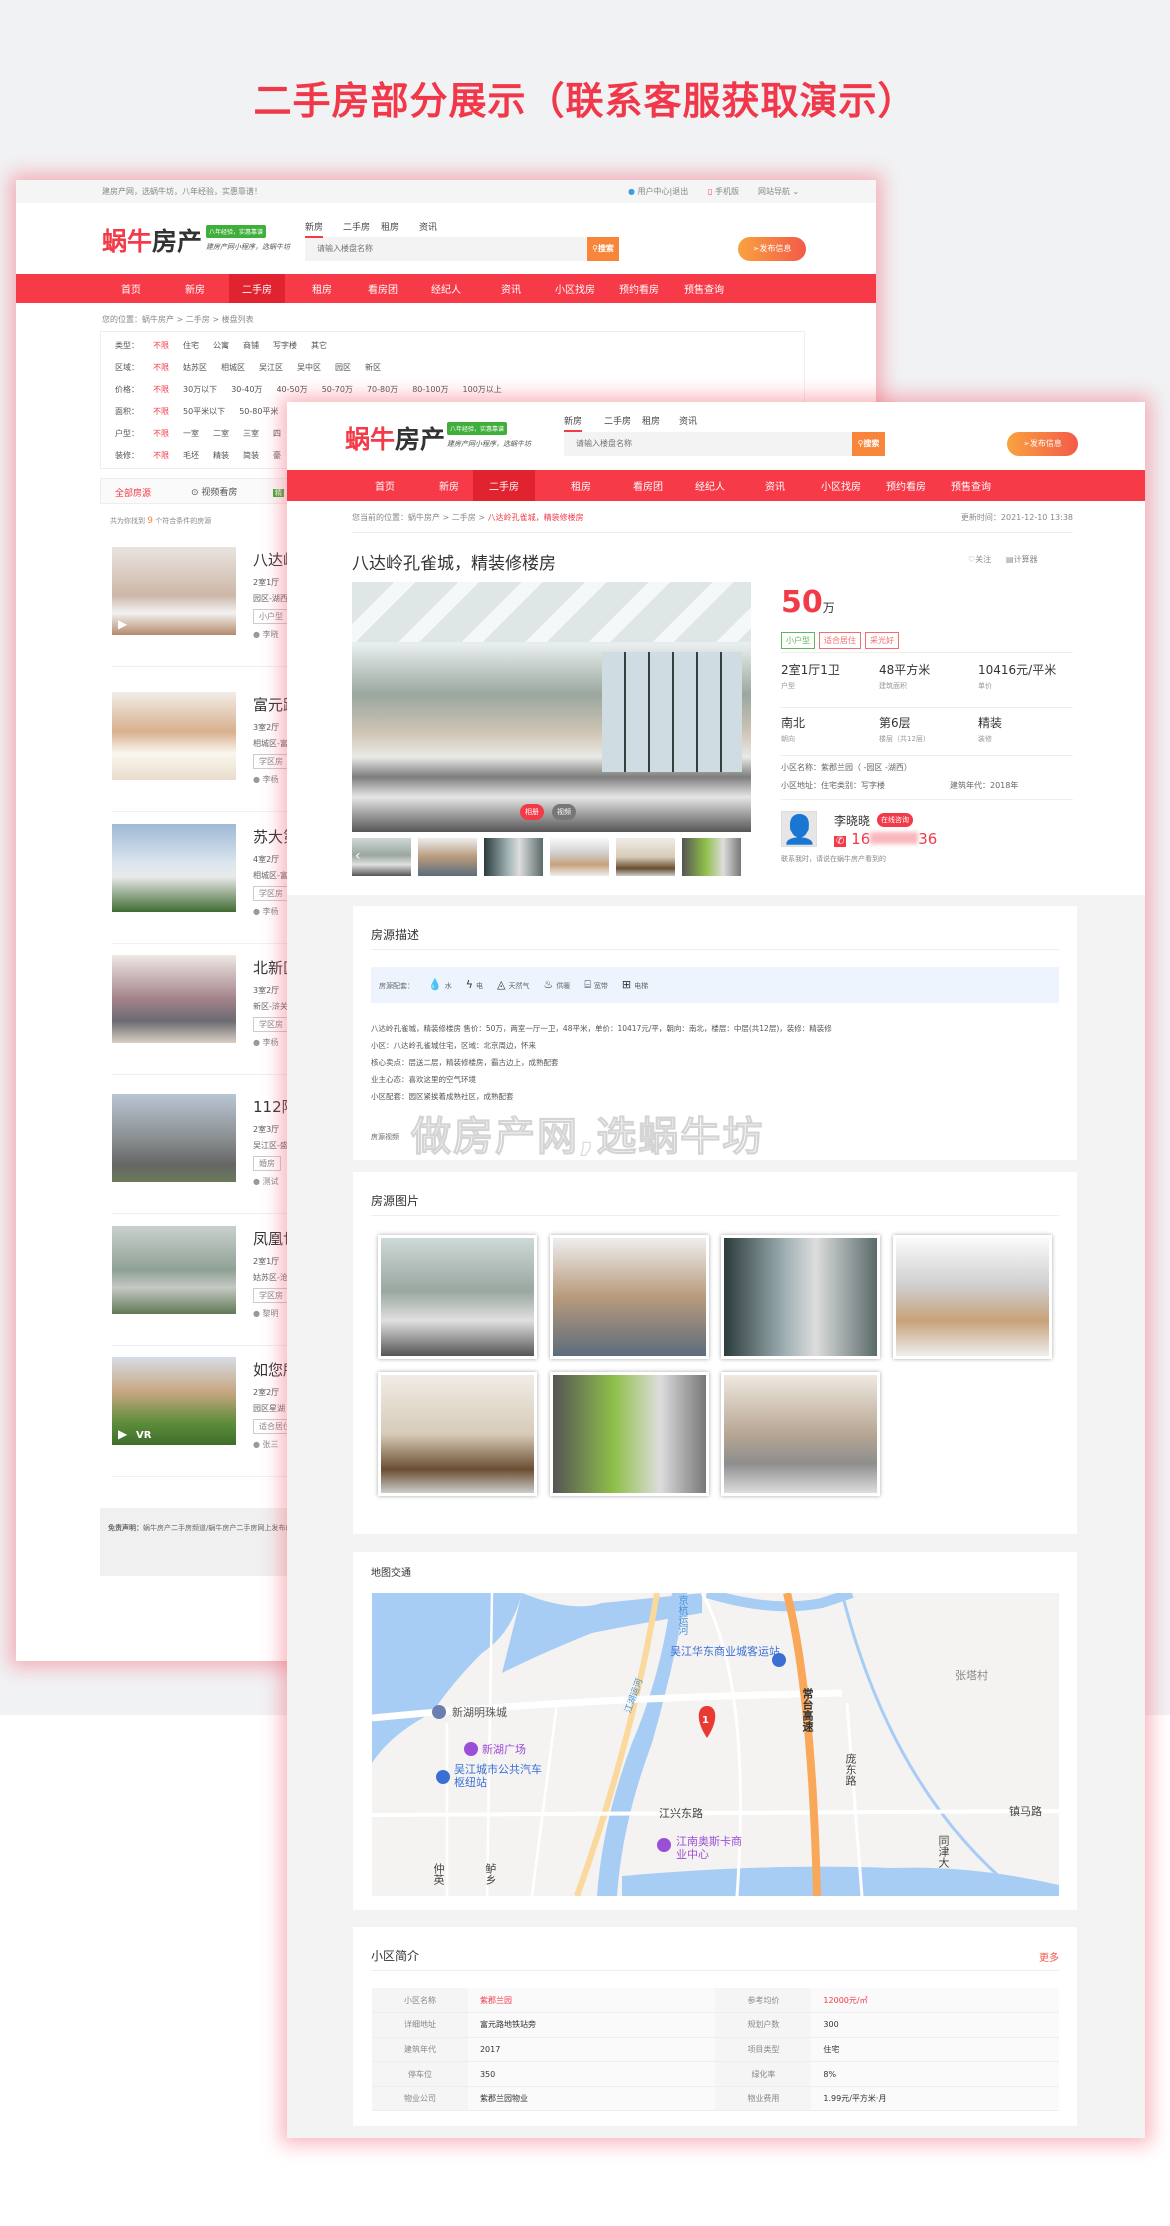  What do you see at coordinates (464, 517) in the screenshot?
I see `breadcrumb-link: 二手房` at bounding box center [464, 517].